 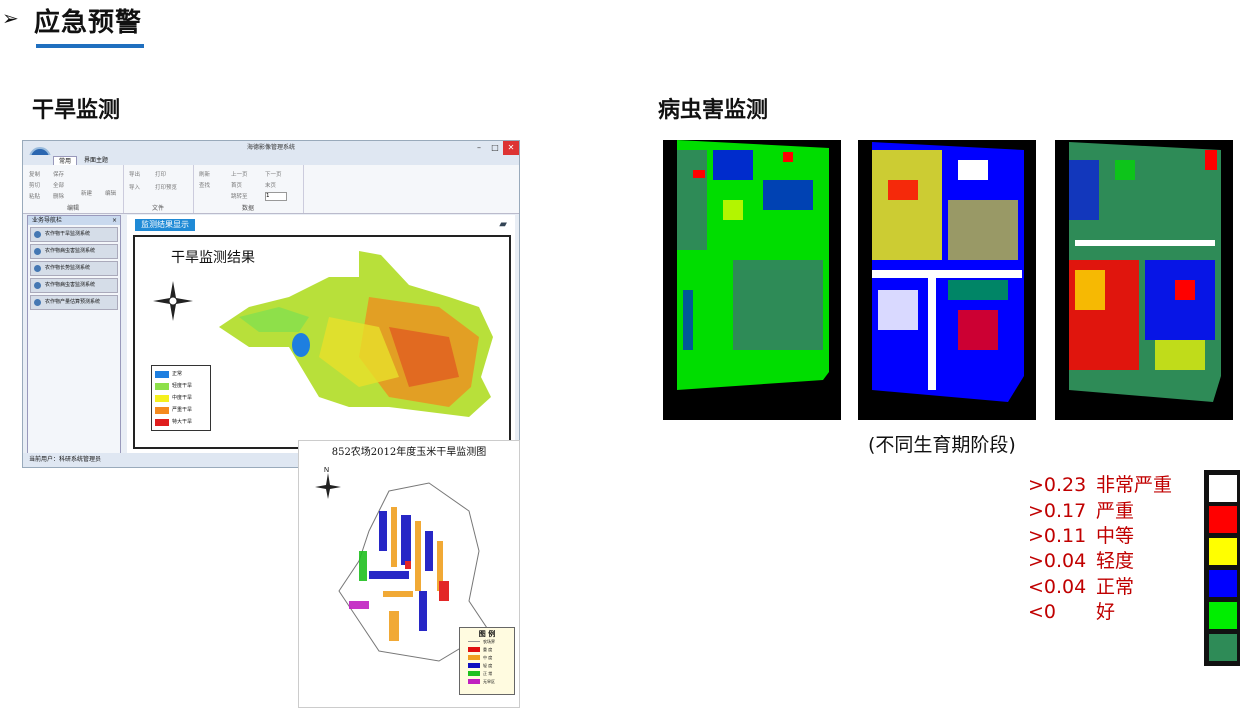 What do you see at coordinates (58, 196) in the screenshot?
I see `ribbon-delete: 删除` at bounding box center [58, 196].